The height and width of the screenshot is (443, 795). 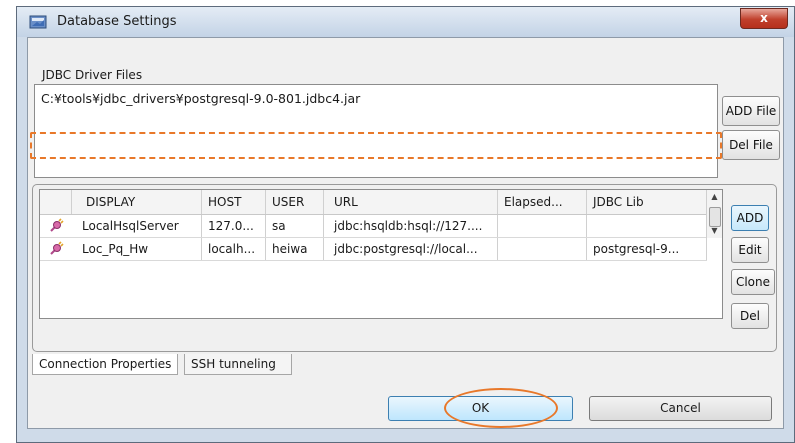 I want to click on annotation-dashed-highlight, so click(x=376, y=145).